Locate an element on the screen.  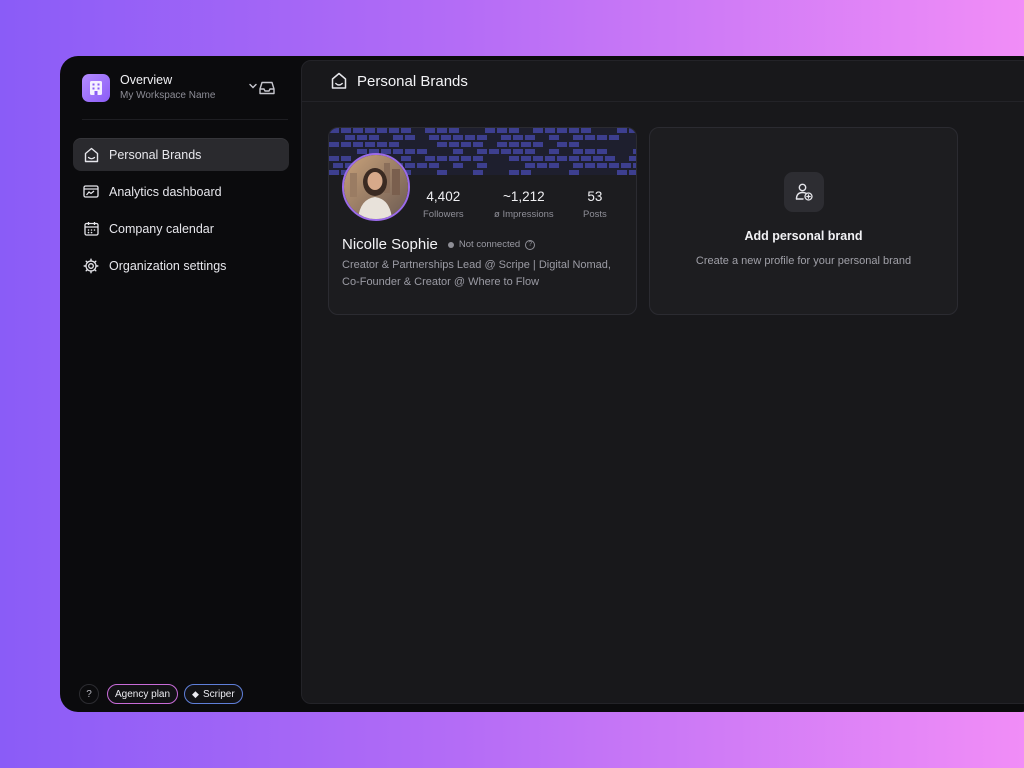
plan-label: Agency plan is located at coordinates (143, 694).